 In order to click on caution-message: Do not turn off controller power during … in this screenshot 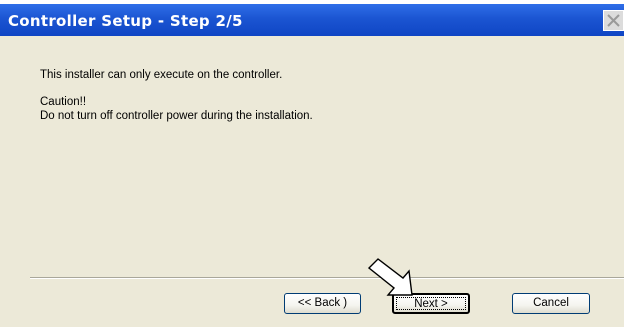, I will do `click(176, 116)`.